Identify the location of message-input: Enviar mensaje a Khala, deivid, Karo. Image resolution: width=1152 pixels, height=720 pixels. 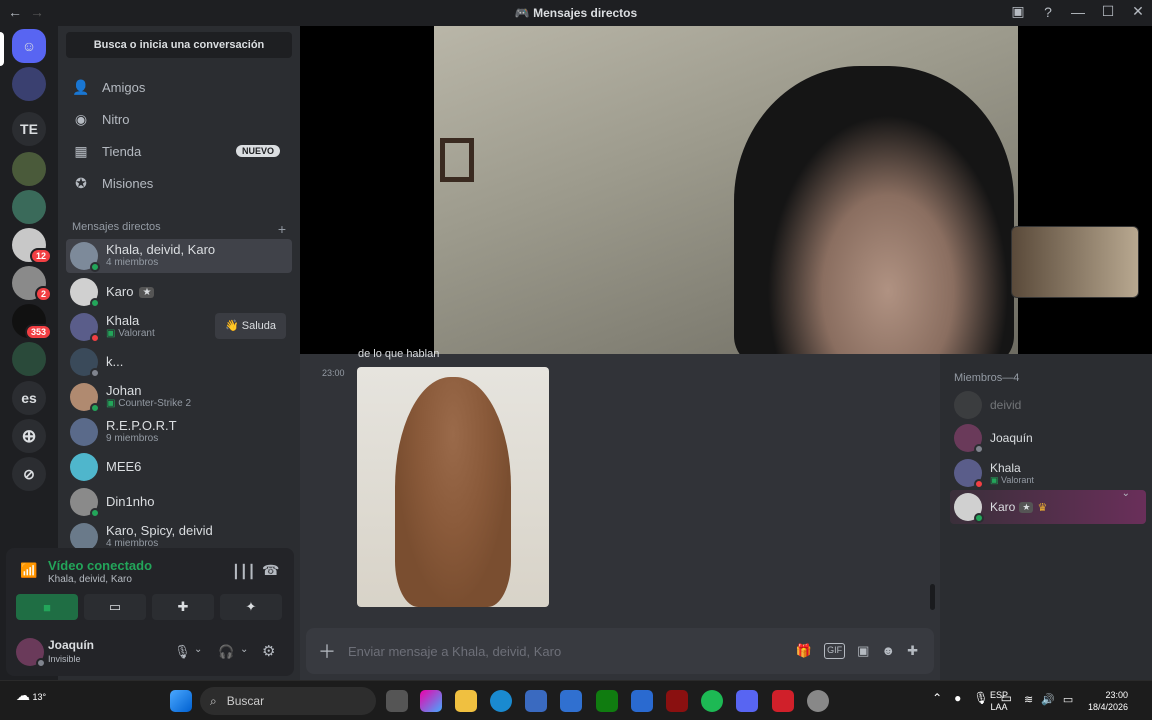
(572, 651).